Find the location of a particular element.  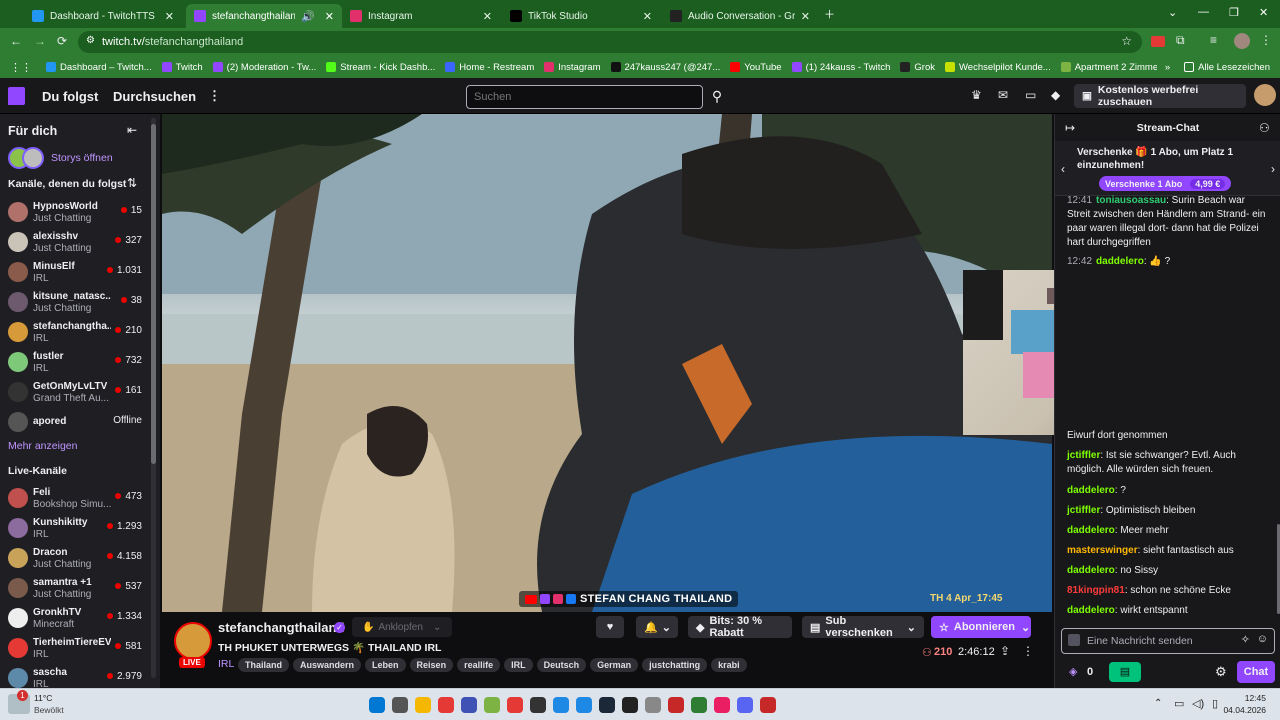

stream-tag: Leben is located at coordinates (385, 665).